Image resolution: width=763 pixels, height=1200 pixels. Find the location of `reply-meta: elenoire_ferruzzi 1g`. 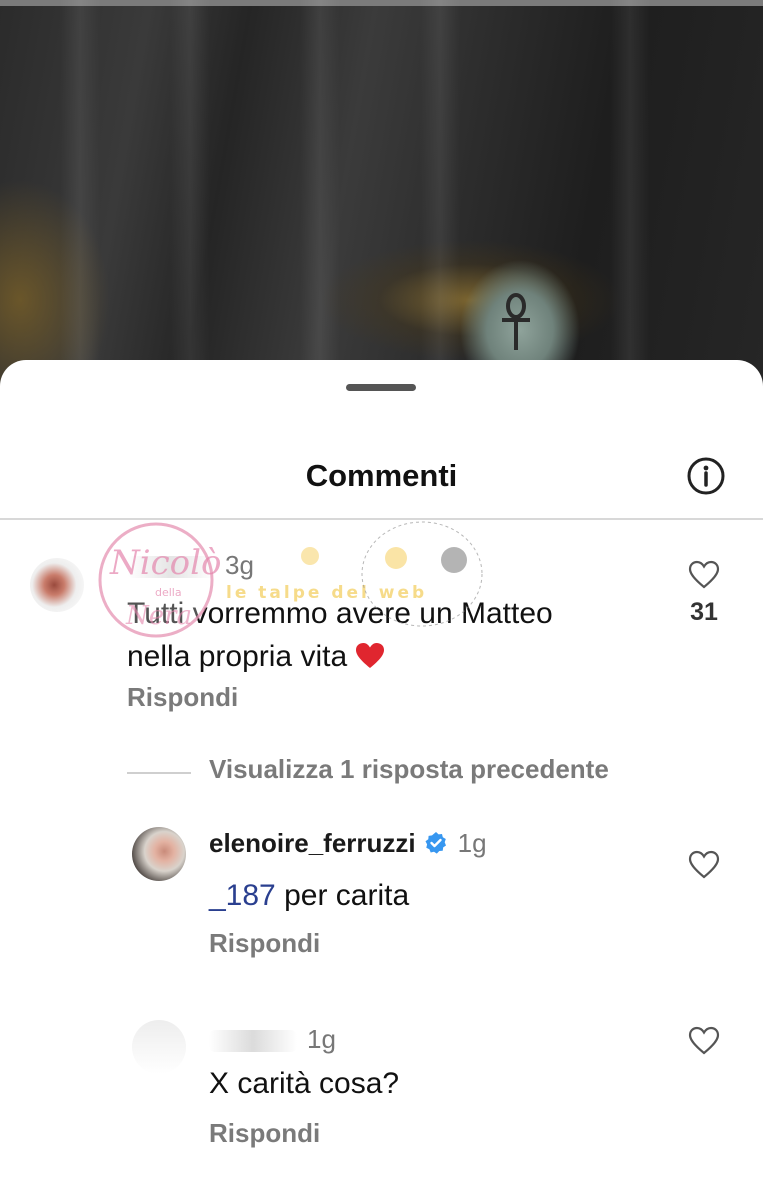

reply-meta: elenoire_ferruzzi 1g is located at coordinates (348, 843).